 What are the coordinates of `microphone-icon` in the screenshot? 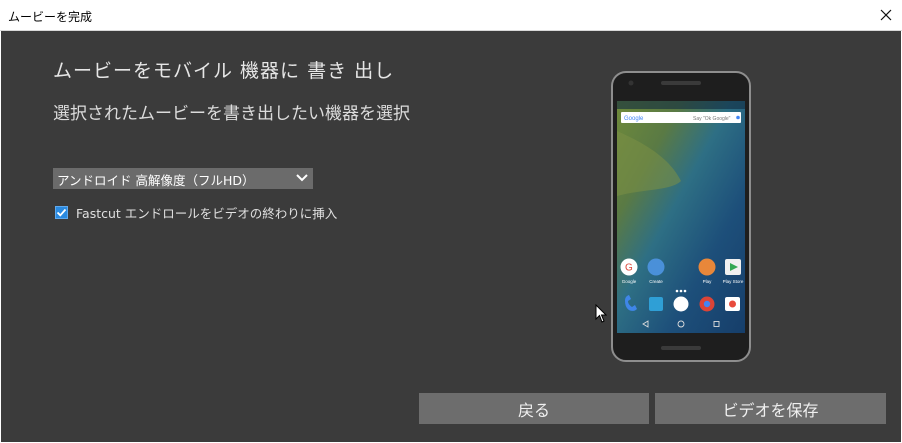 It's located at (738, 117).